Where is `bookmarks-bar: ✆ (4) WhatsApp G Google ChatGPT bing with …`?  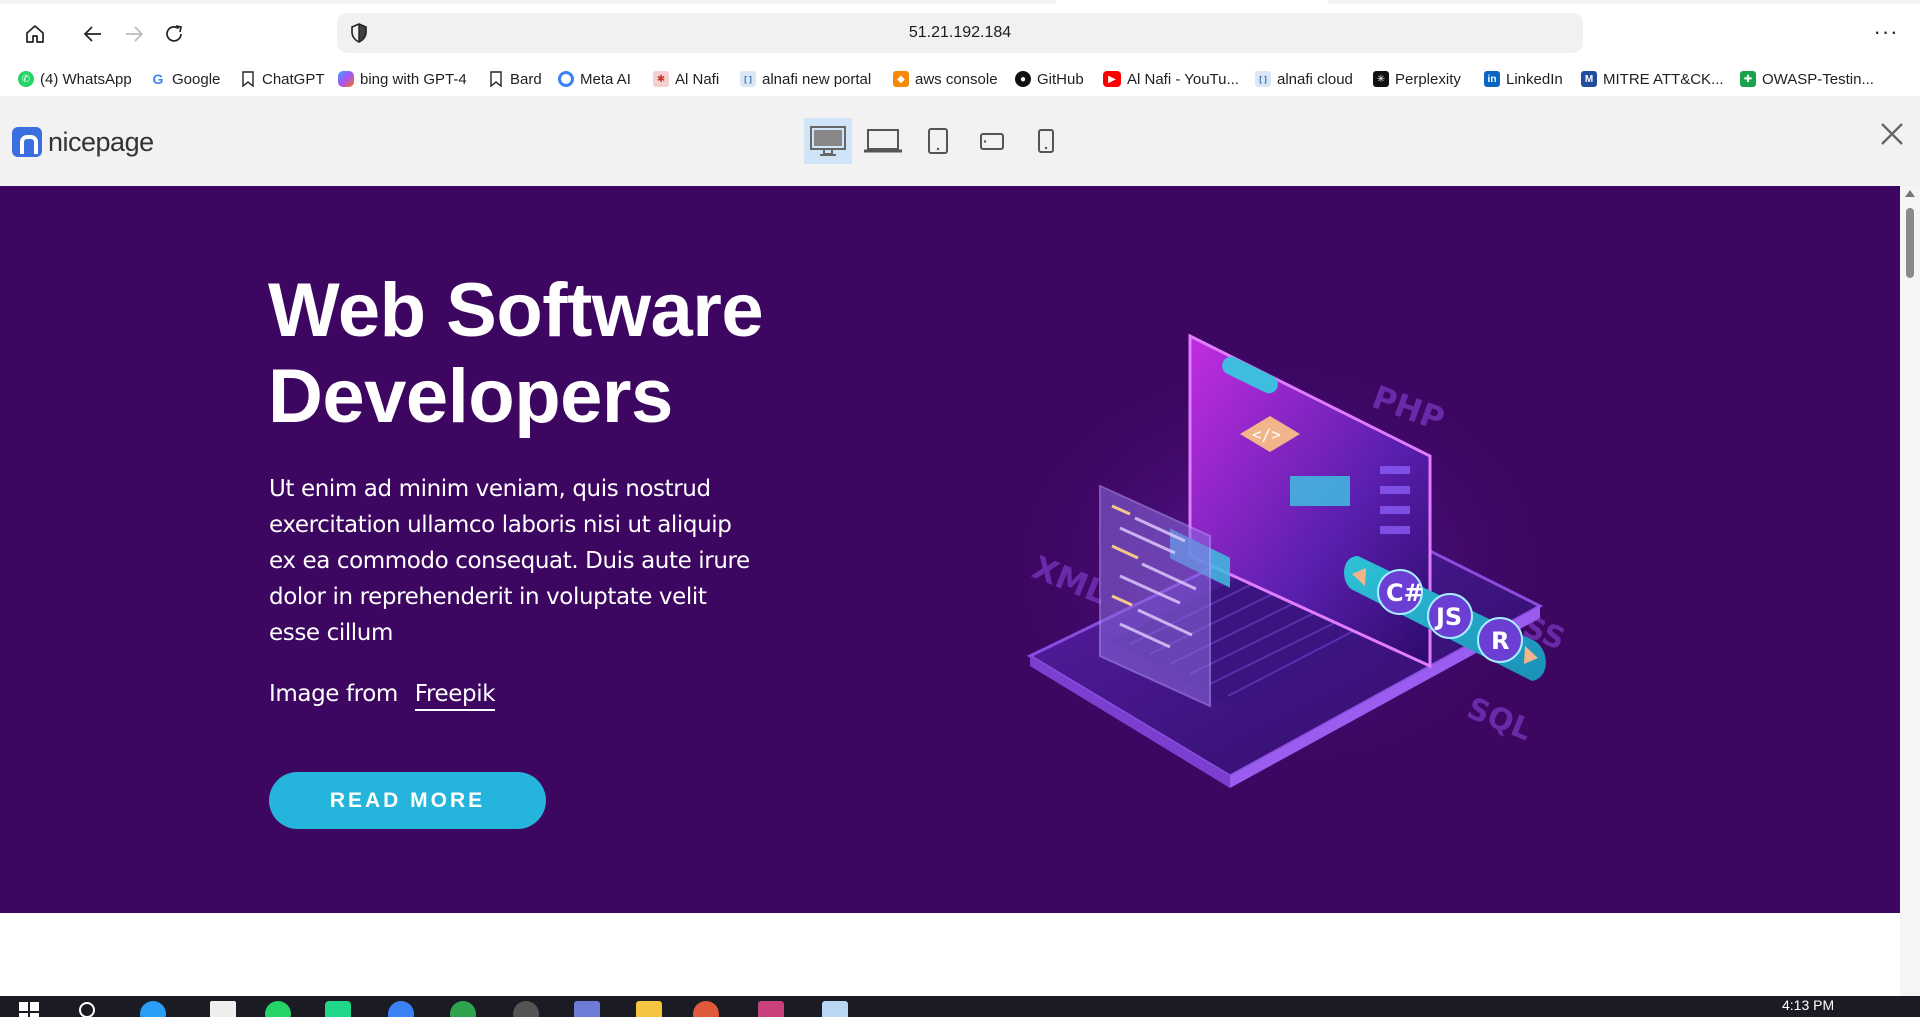 bookmarks-bar: ✆ (4) WhatsApp G Google ChatGPT bing with … is located at coordinates (960, 105).